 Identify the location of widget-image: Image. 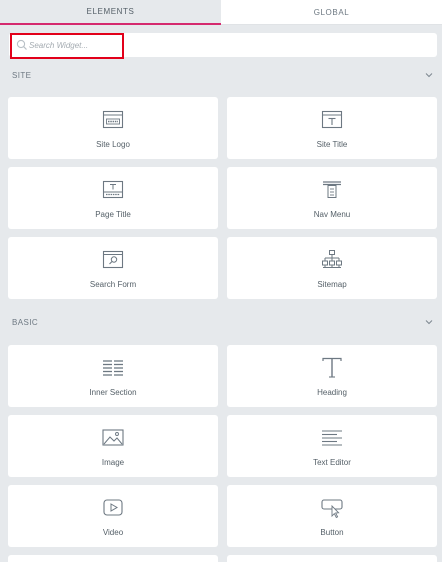
(113, 446).